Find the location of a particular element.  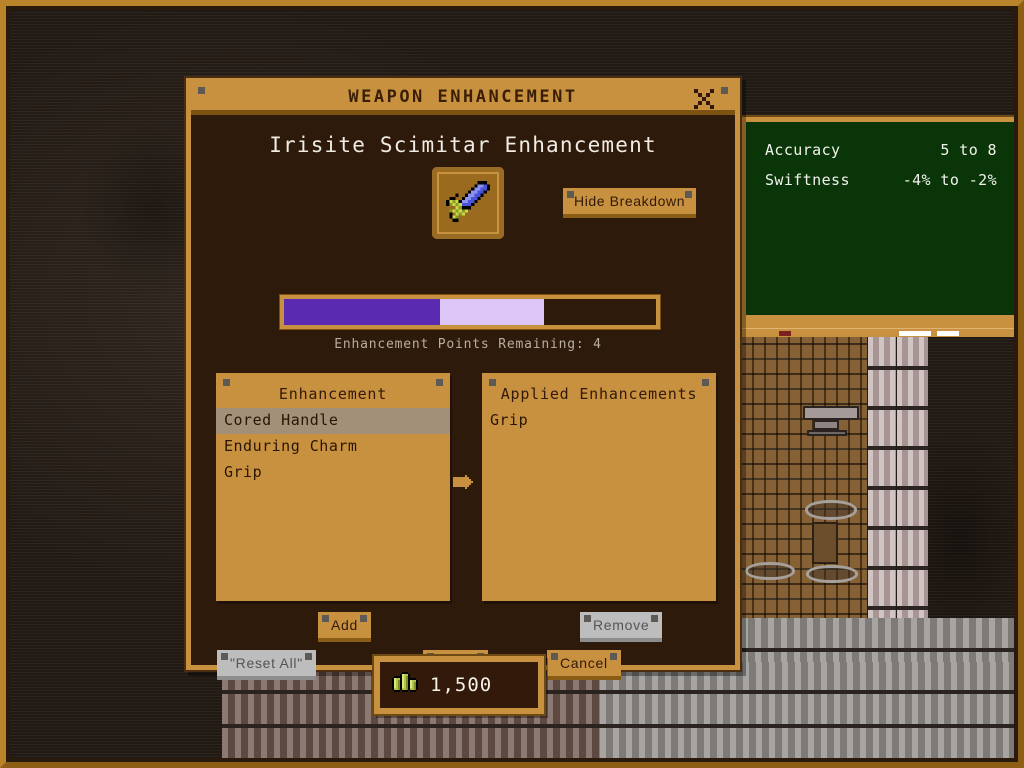

chalkboard-ledge is located at coordinates (881, 332).